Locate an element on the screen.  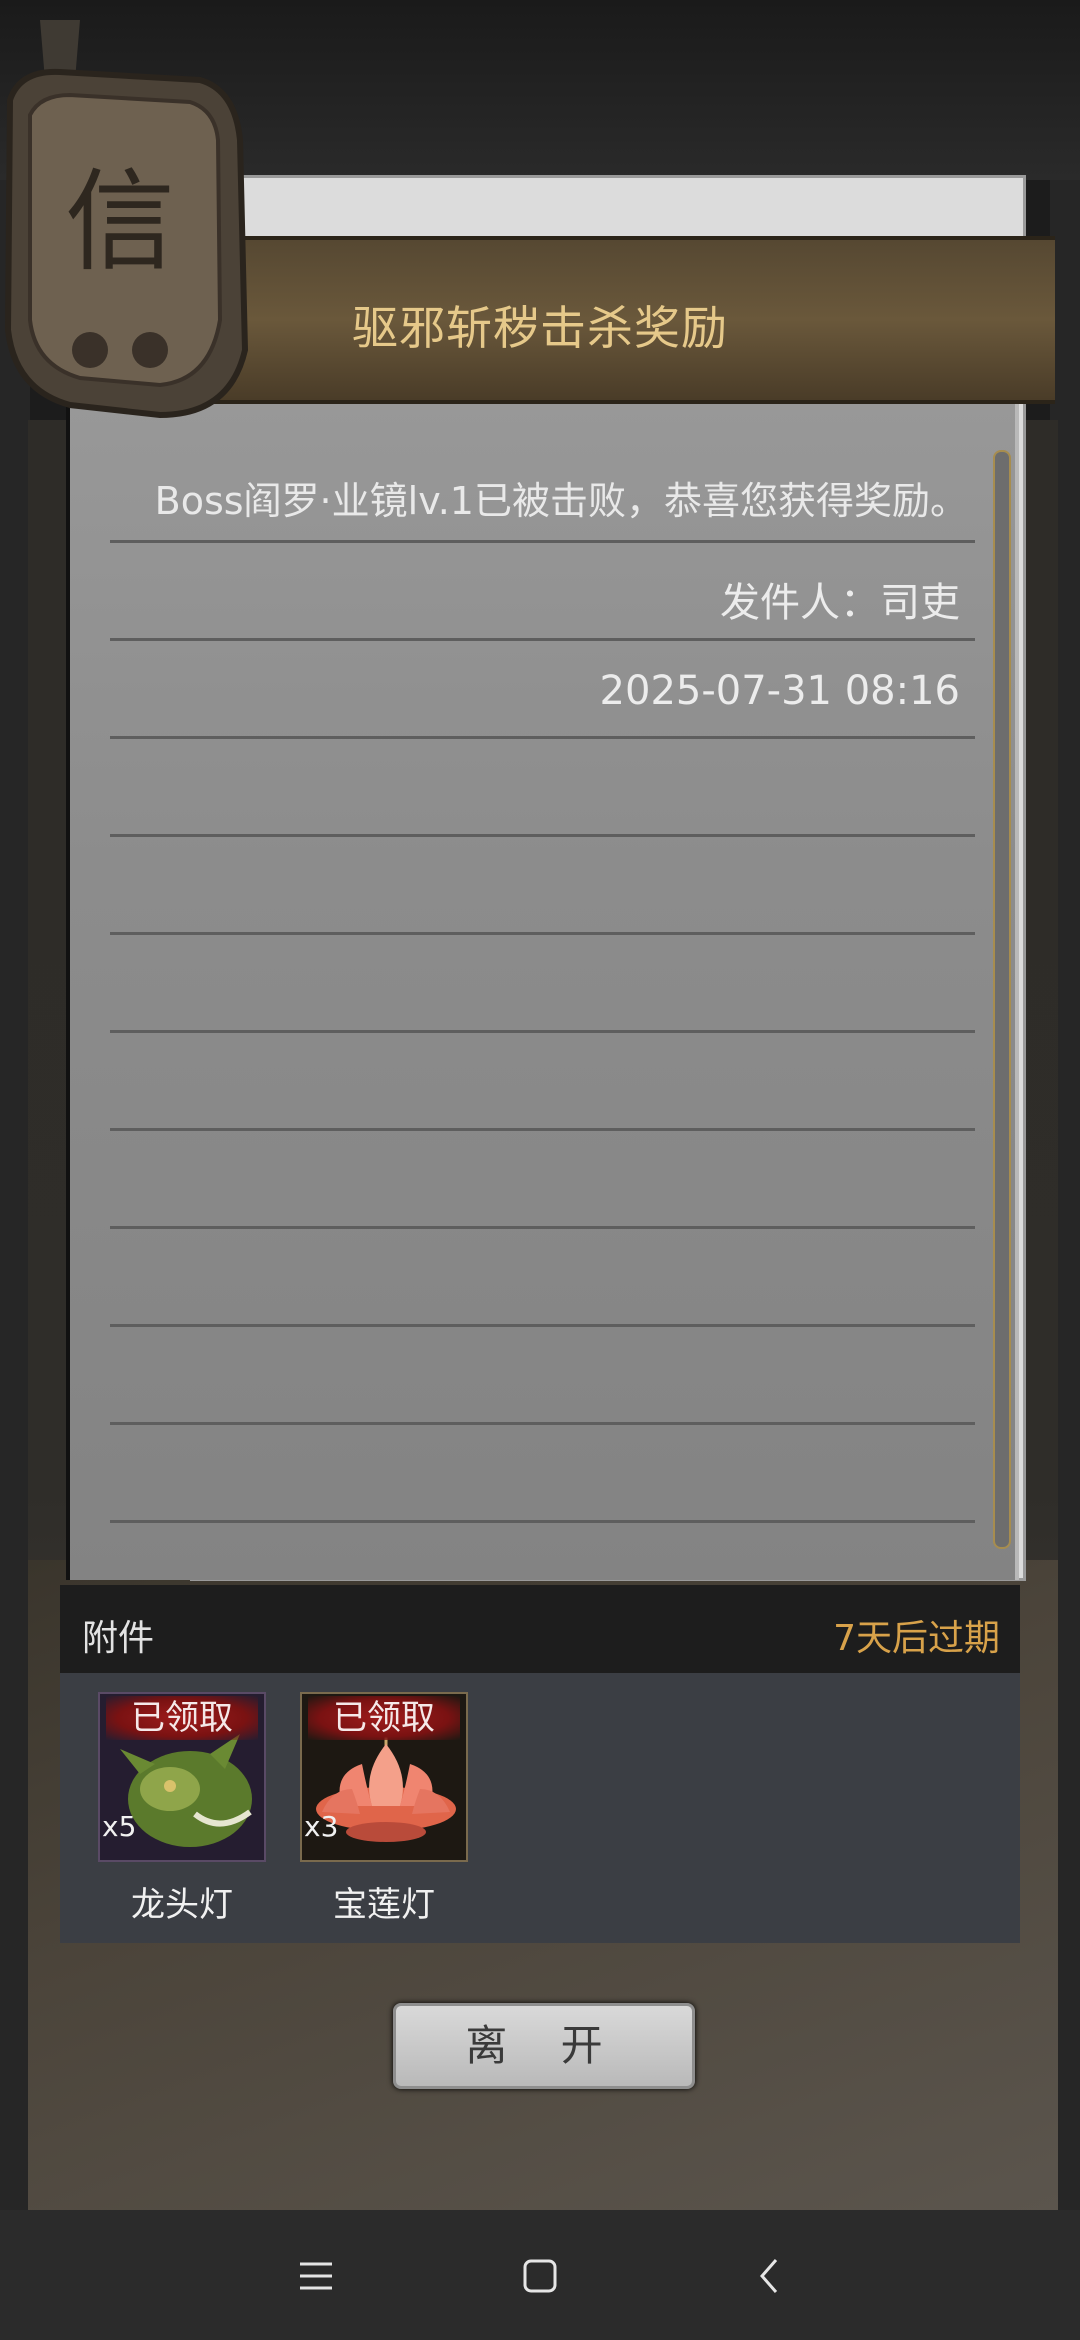
mail-body-text: Boss阎罗·业镜lv.1已被击败，恭喜您获得奖励。 is located at coordinates (561, 501).